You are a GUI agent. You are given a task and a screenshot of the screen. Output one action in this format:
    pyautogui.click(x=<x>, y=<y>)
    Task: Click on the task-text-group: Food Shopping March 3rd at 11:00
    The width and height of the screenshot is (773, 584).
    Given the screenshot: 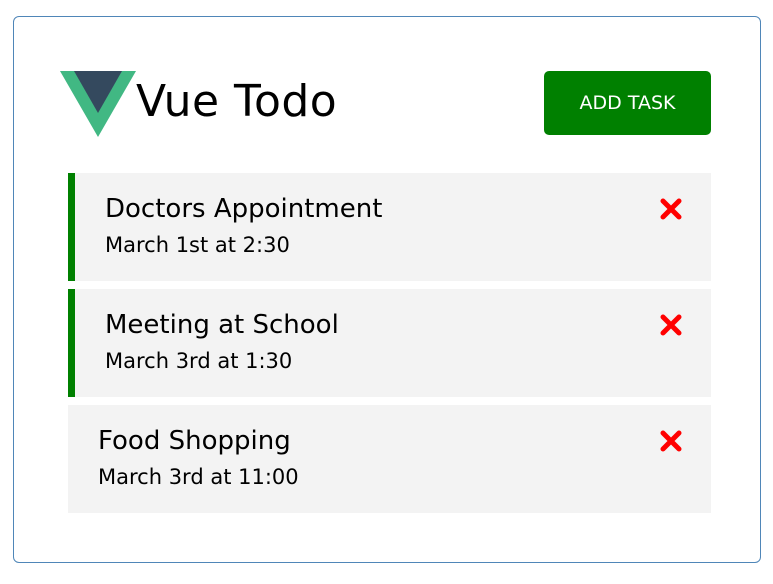 What is the action you would take?
    pyautogui.click(x=198, y=457)
    